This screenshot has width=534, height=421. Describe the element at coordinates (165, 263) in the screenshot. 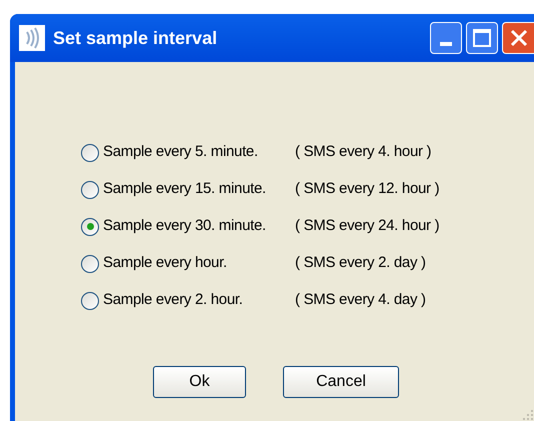

I see `option-label: Sample every hour.` at that location.